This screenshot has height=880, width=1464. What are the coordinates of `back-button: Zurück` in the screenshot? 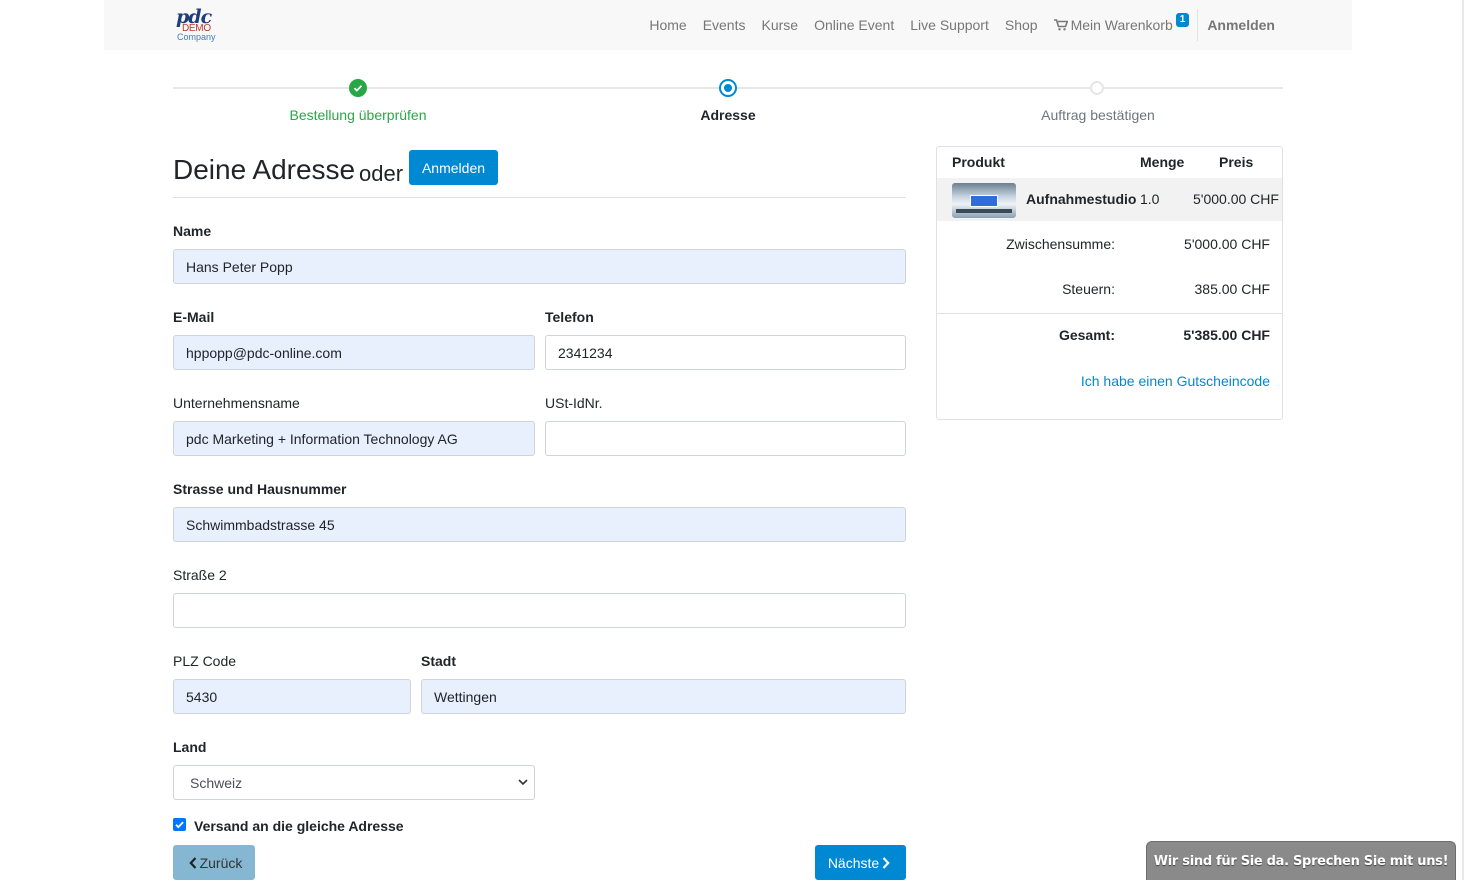 It's located at (214, 862).